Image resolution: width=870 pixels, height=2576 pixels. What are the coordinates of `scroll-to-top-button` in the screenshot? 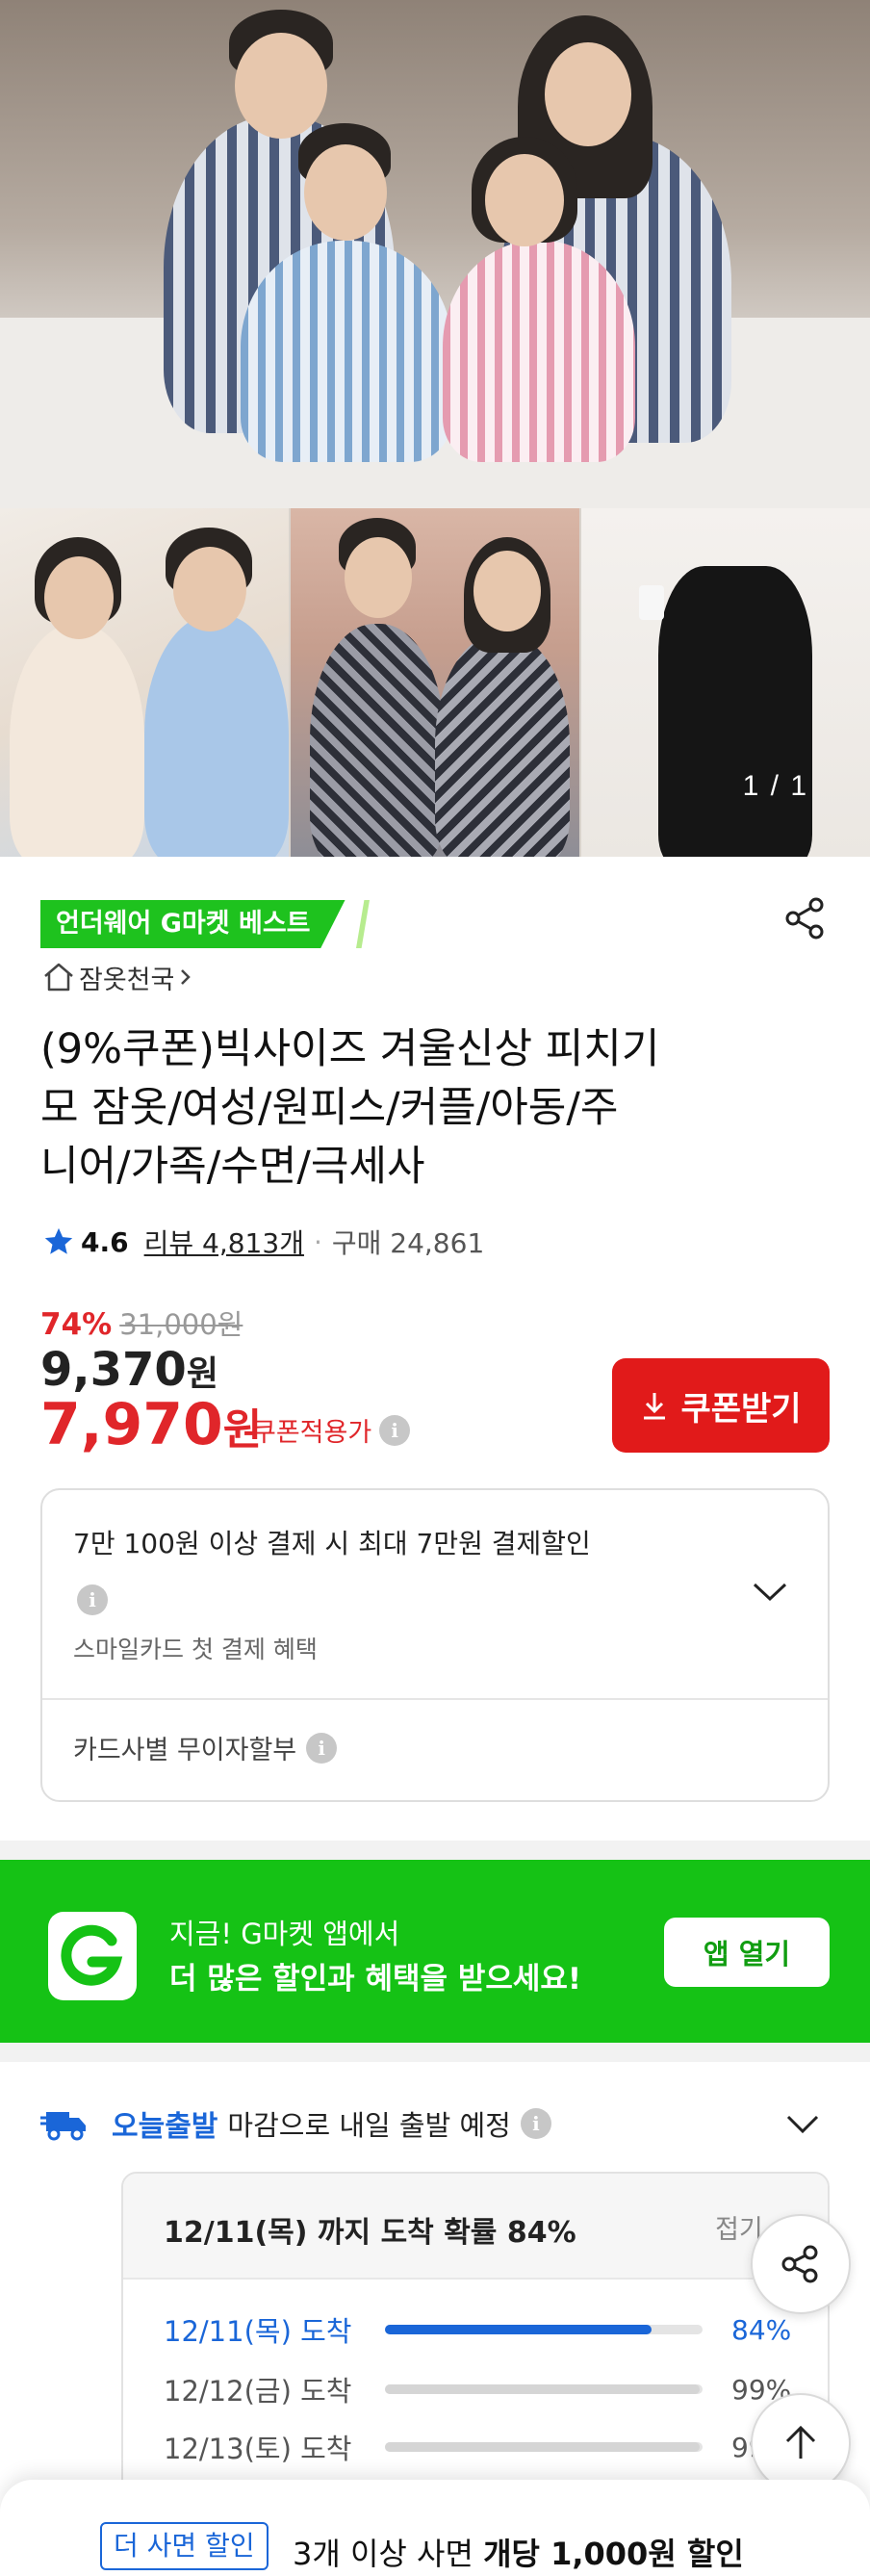 It's located at (801, 2443).